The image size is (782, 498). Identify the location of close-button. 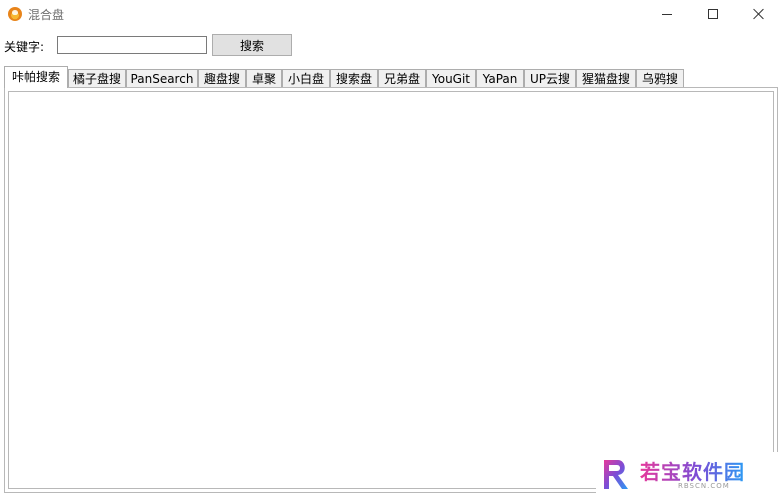
(759, 14).